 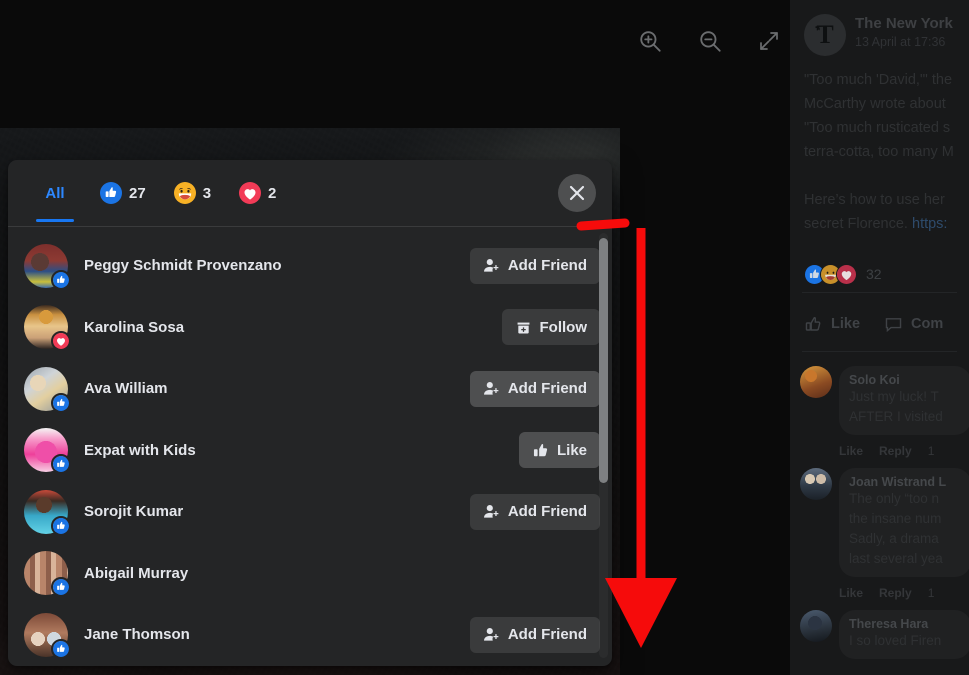 I want to click on comment-label: Com, so click(x=927, y=324).